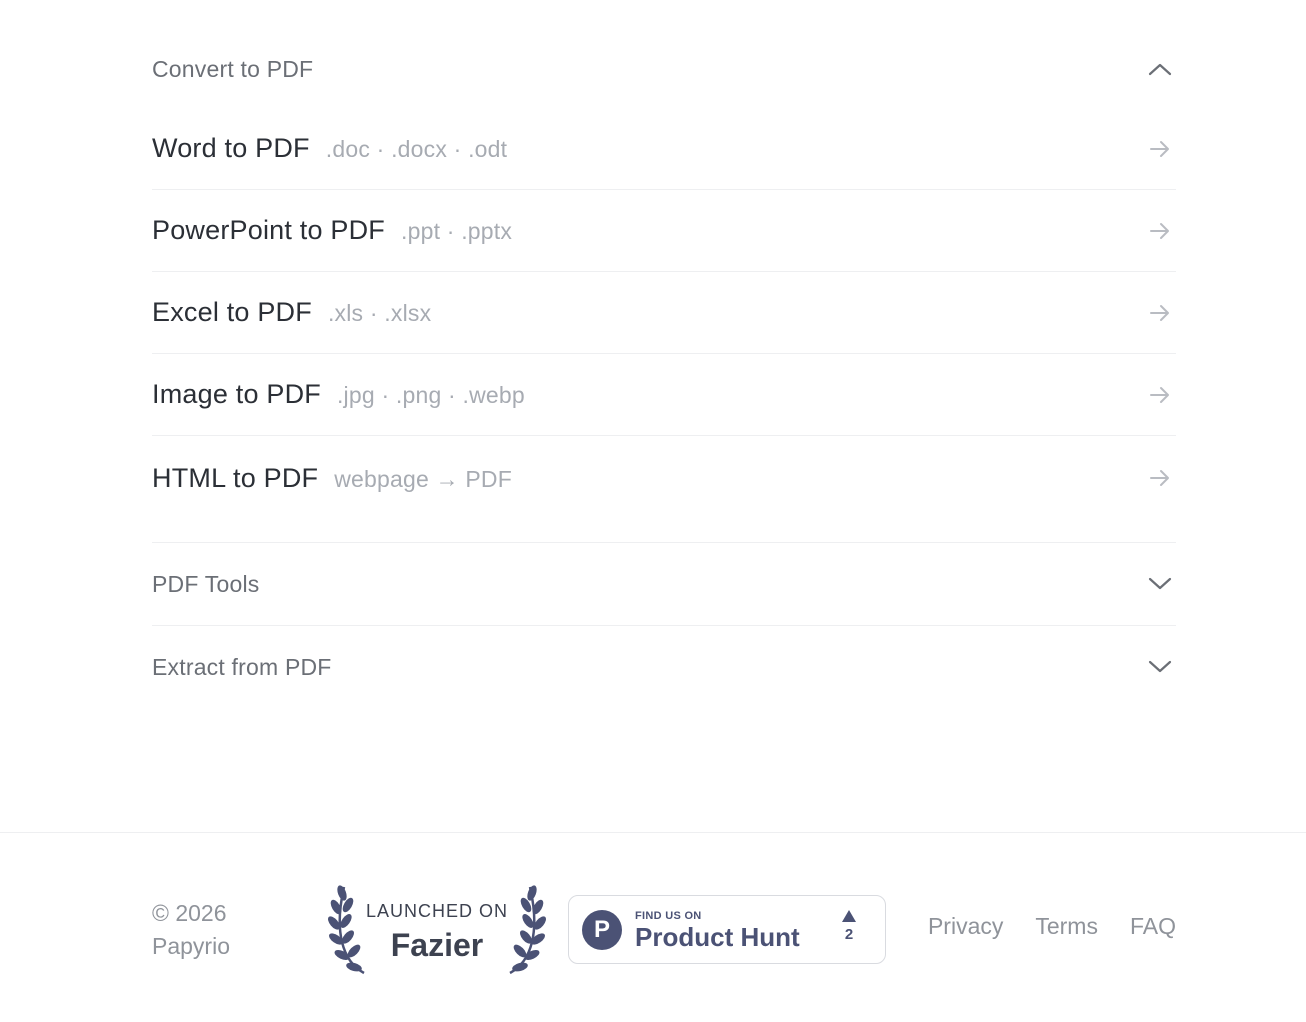 This screenshot has height=1022, width=1306. I want to click on chevron-up-icon, so click(1160, 69).